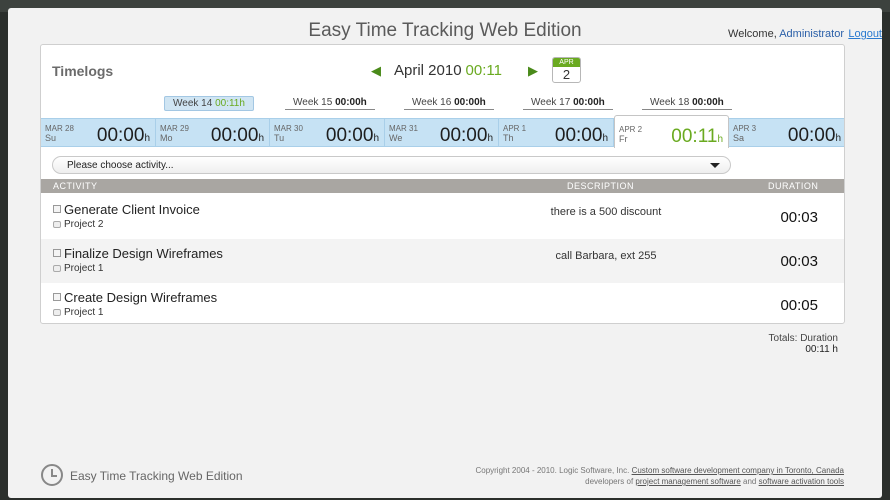 The width and height of the screenshot is (890, 500). I want to click on table-row: Create Design Wireframes Project 1 00:05, so click(442, 303).